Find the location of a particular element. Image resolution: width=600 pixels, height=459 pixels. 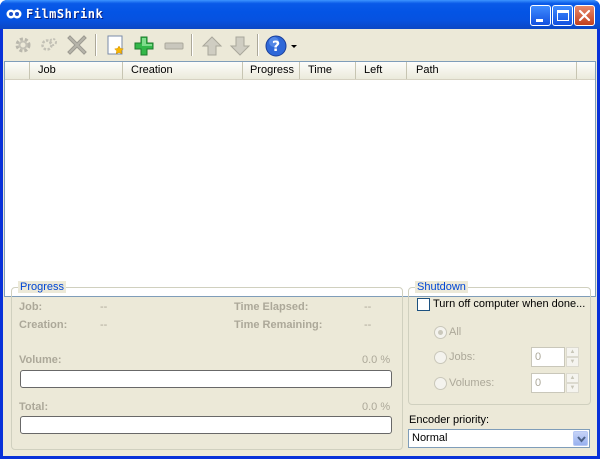

jobs-spinner-input: 0 is located at coordinates (548, 357).